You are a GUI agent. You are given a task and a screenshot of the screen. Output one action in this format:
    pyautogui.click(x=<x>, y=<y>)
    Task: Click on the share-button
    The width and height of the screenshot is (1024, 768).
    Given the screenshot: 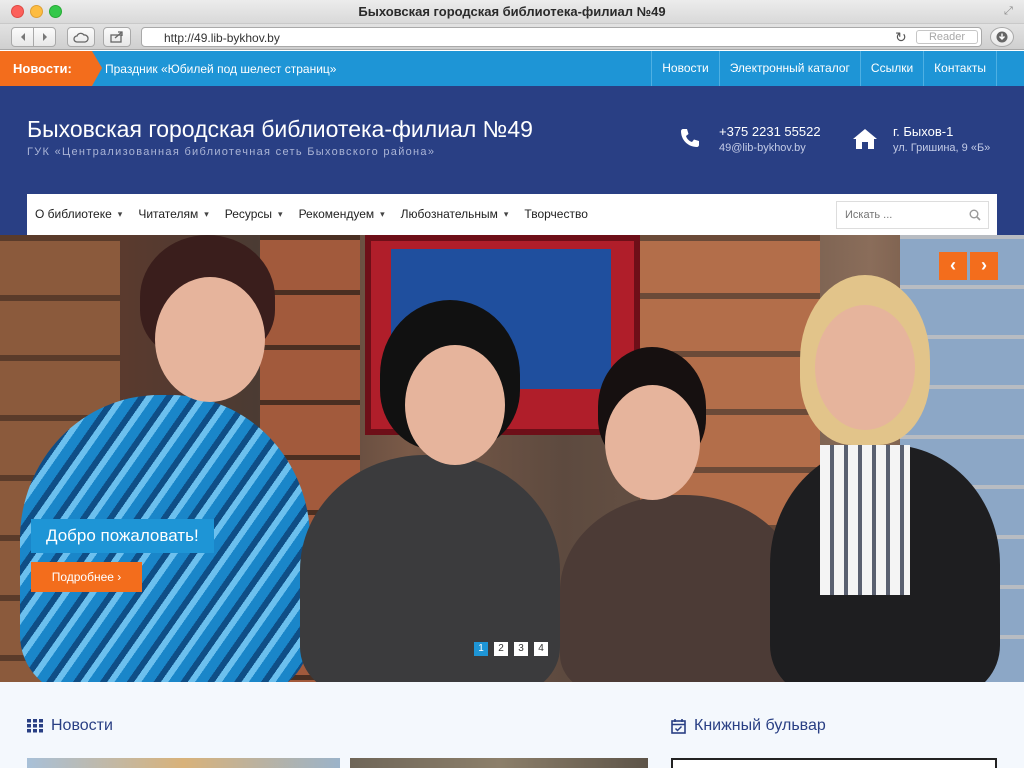 What is the action you would take?
    pyautogui.click(x=117, y=37)
    